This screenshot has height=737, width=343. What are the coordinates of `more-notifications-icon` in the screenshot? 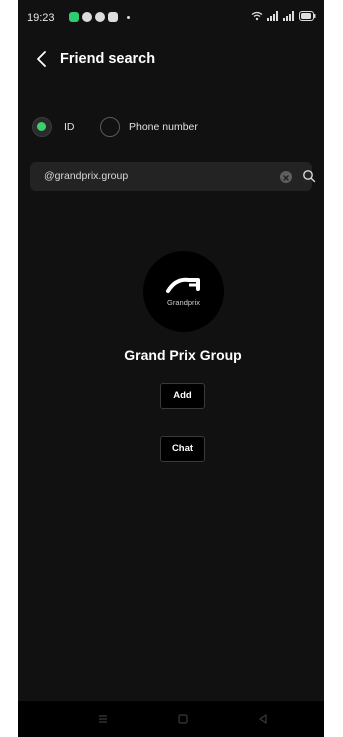 It's located at (128, 17).